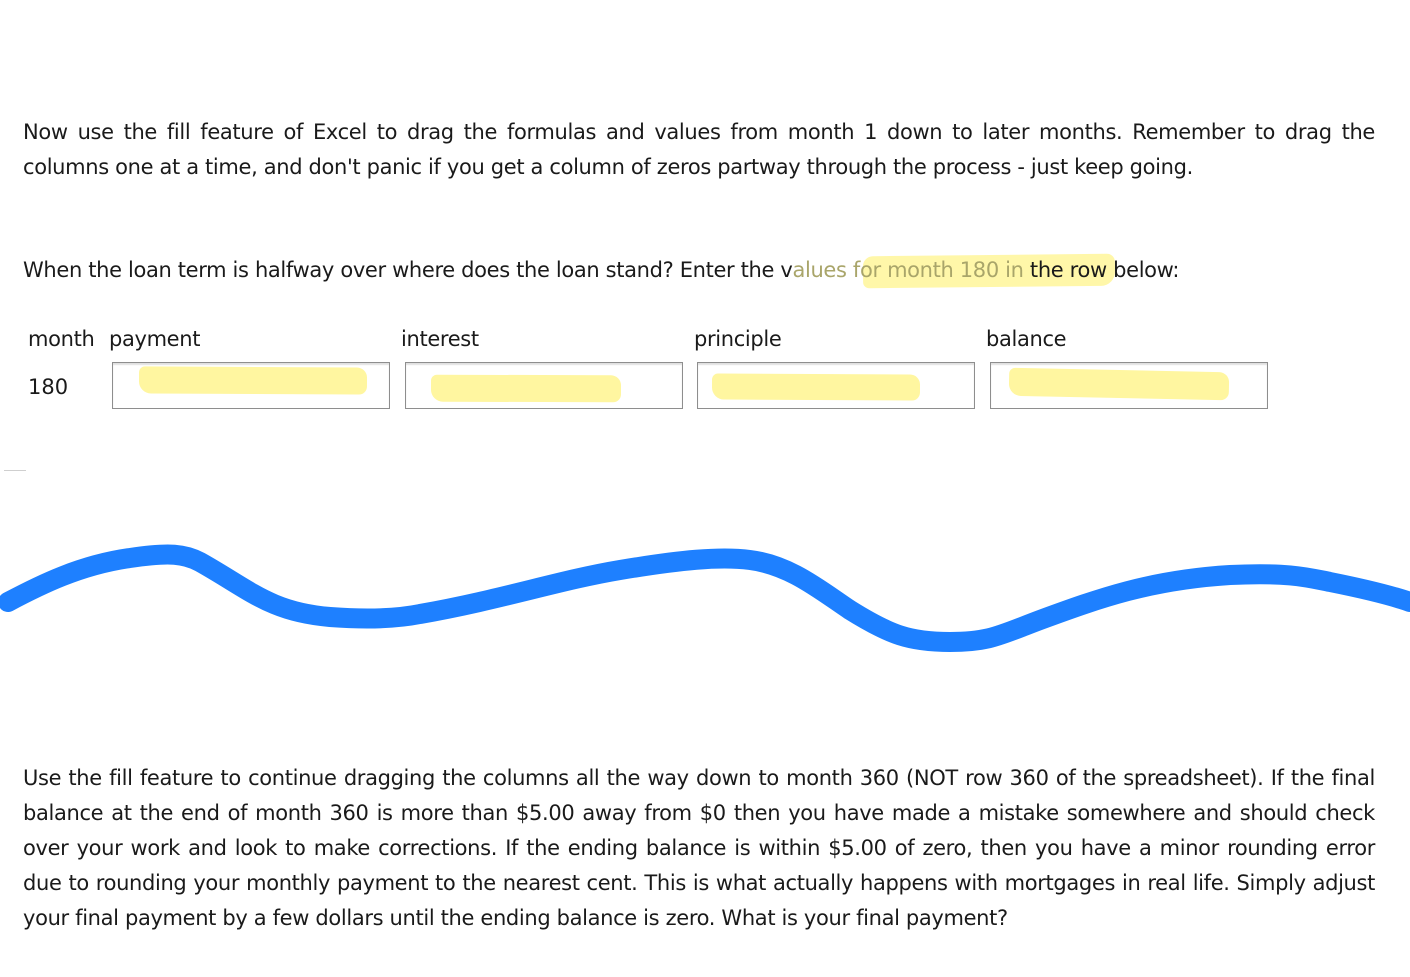 Image resolution: width=1410 pixels, height=977 pixels. Describe the element at coordinates (1129, 385) in the screenshot. I see `balance-input` at that location.